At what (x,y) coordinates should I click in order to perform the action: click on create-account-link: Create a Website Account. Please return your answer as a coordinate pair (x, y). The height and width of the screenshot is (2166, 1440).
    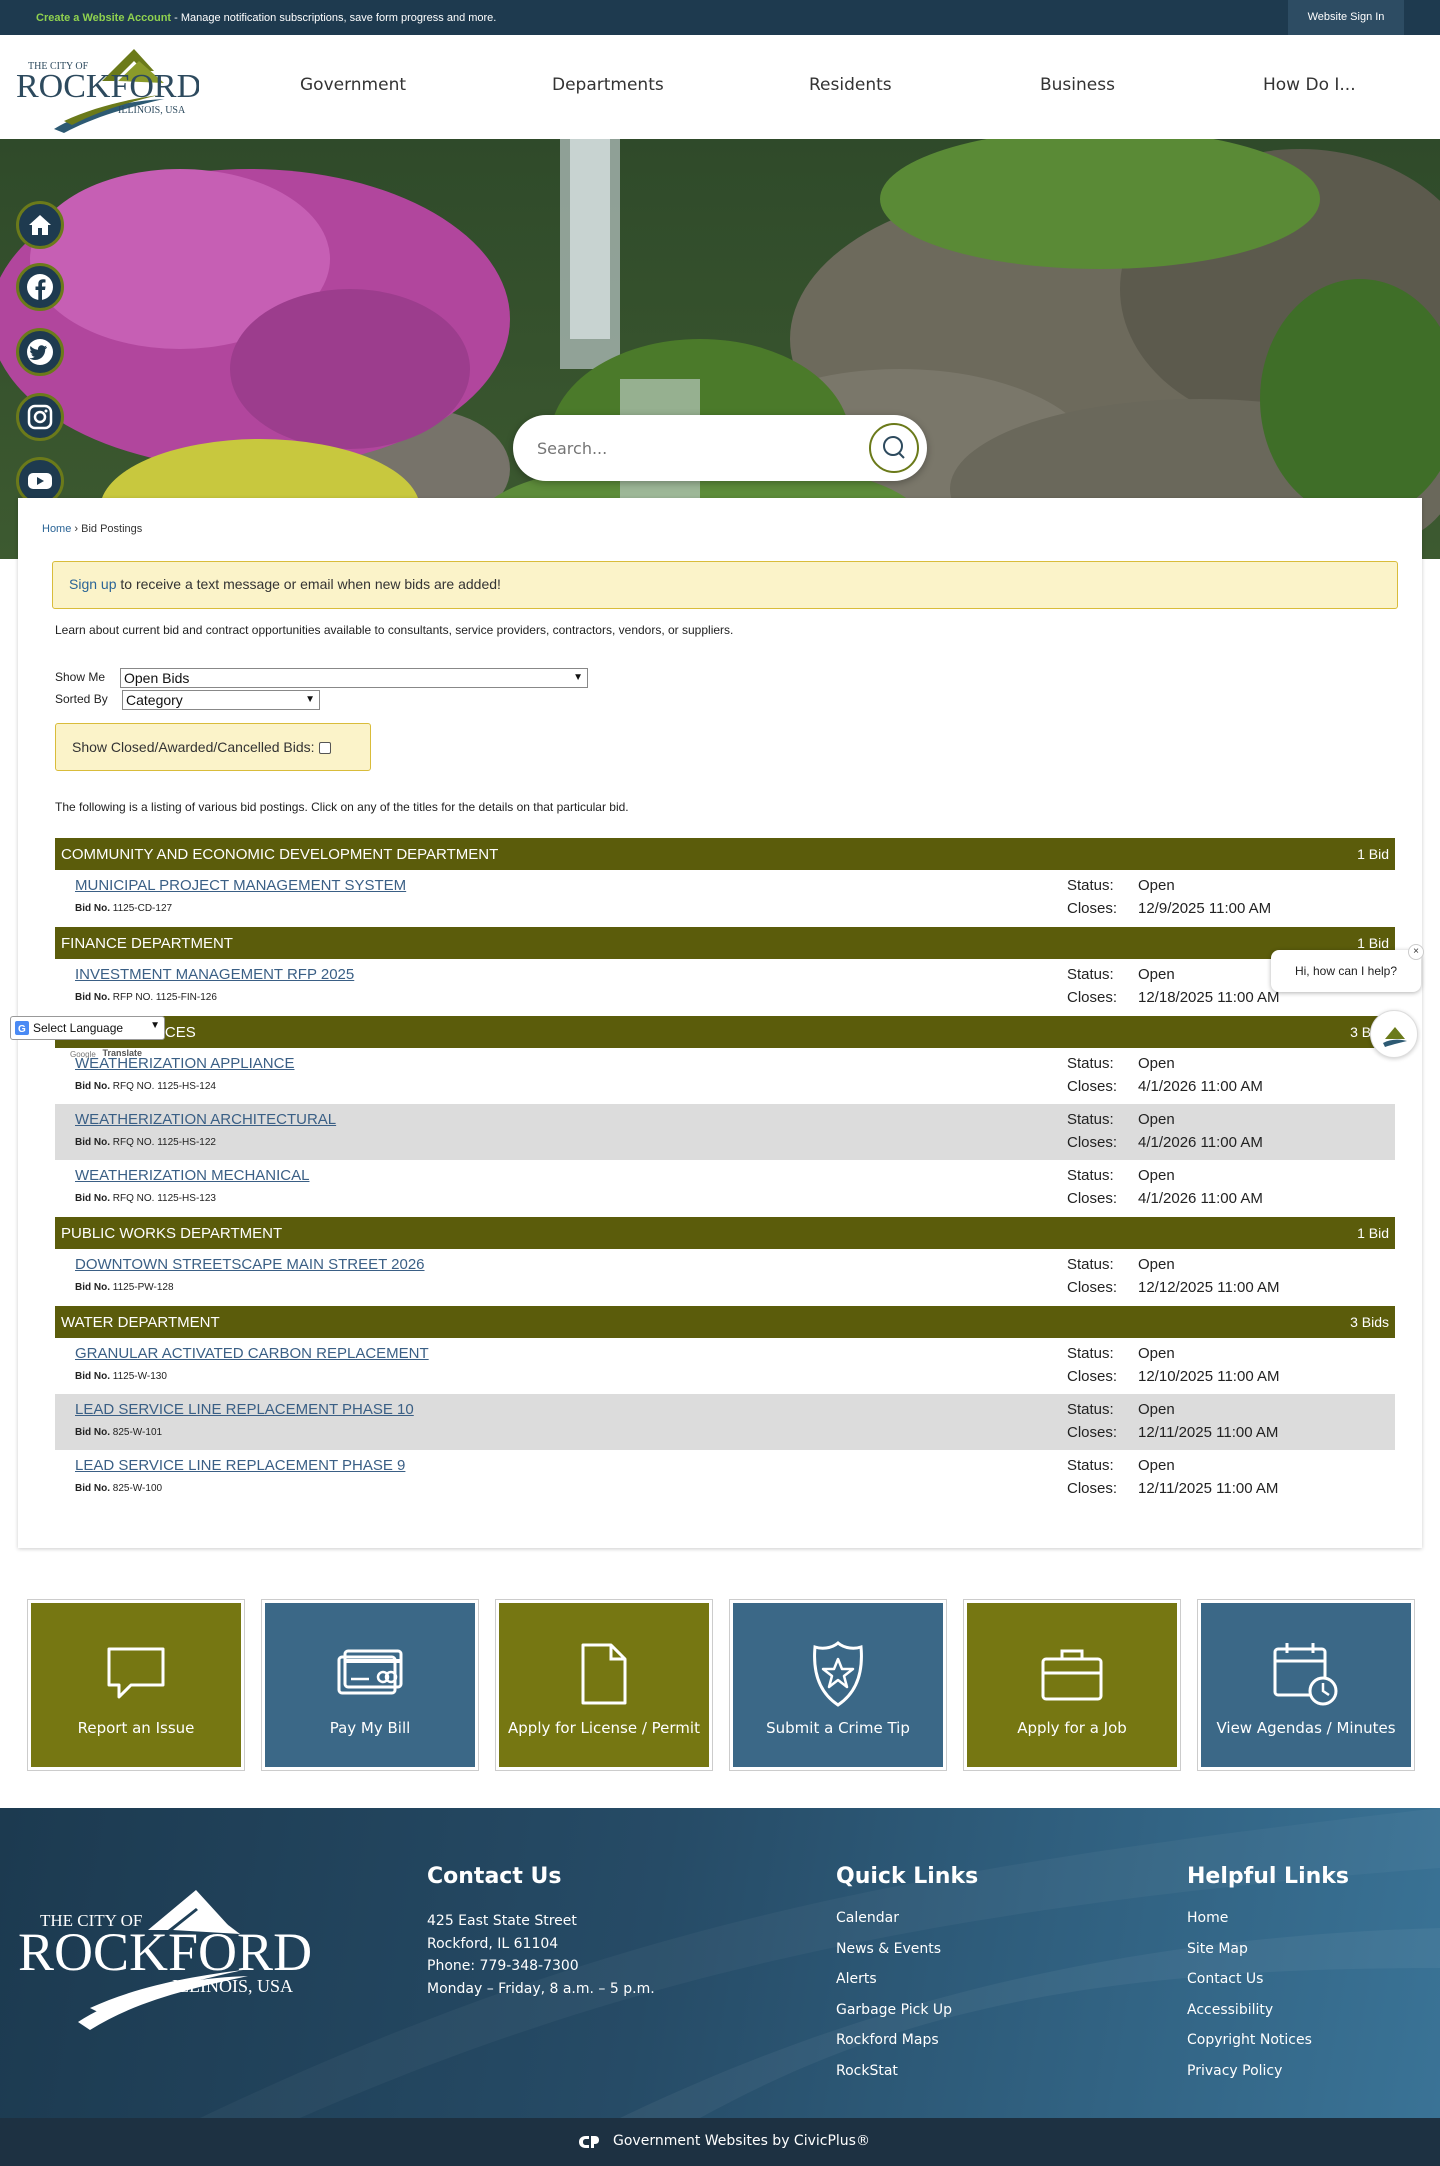
    Looking at the image, I should click on (103, 18).